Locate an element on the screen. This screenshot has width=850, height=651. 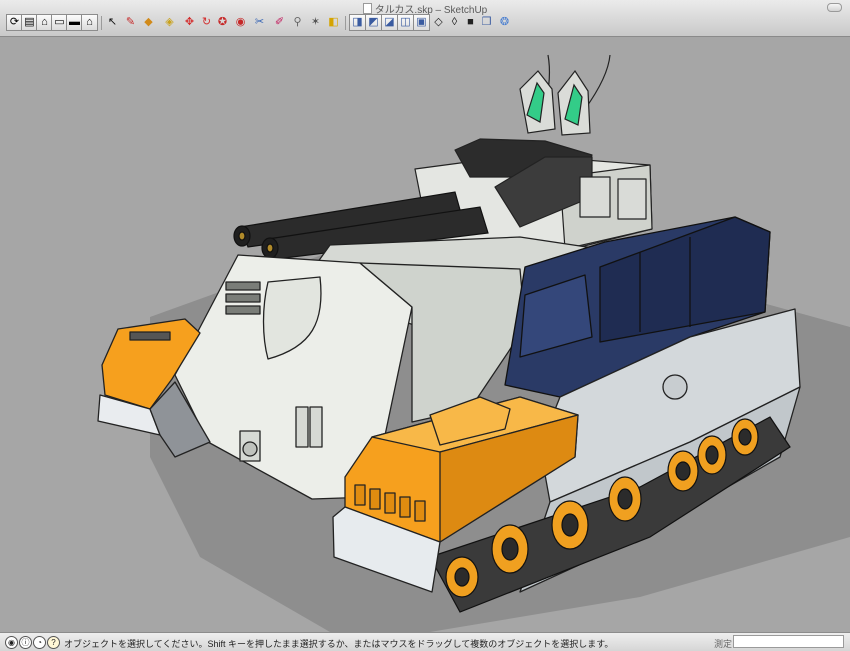
wireframe-icon: ◊ is located at coordinates (454, 22).